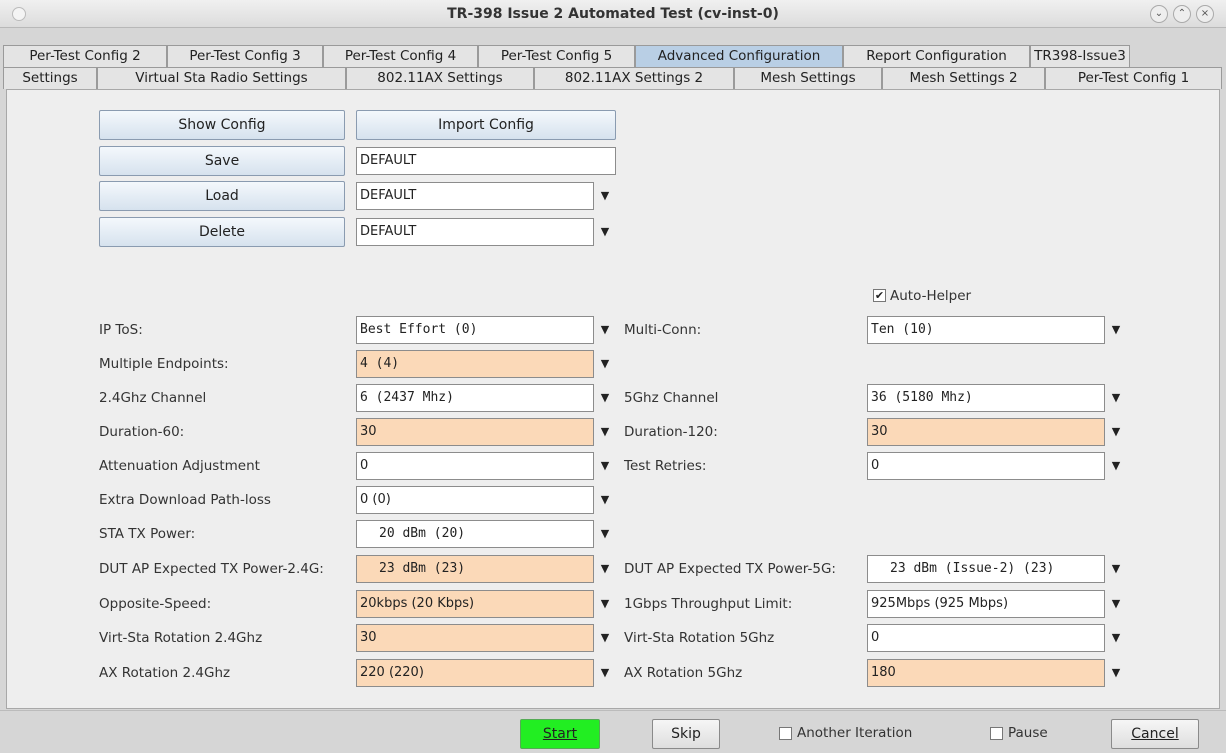  I want to click on opposite-speed-label: Opposite-Speed:, so click(155, 604).